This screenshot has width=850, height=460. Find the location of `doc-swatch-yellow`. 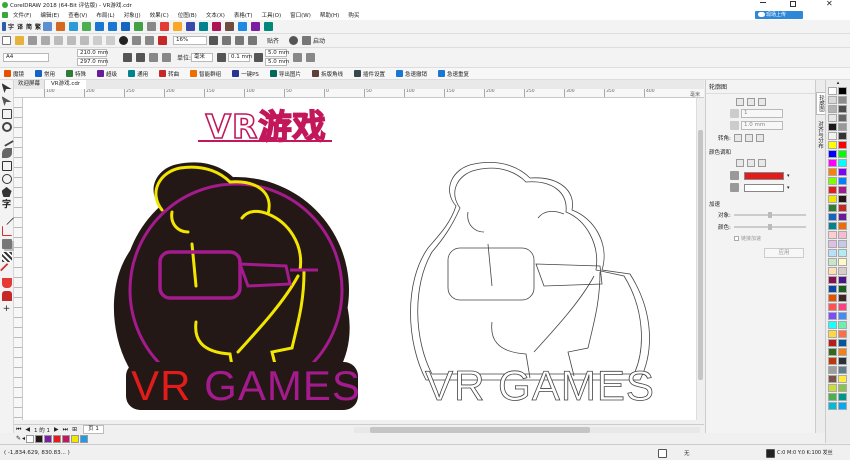

doc-swatch-yellow is located at coordinates (75, 438).